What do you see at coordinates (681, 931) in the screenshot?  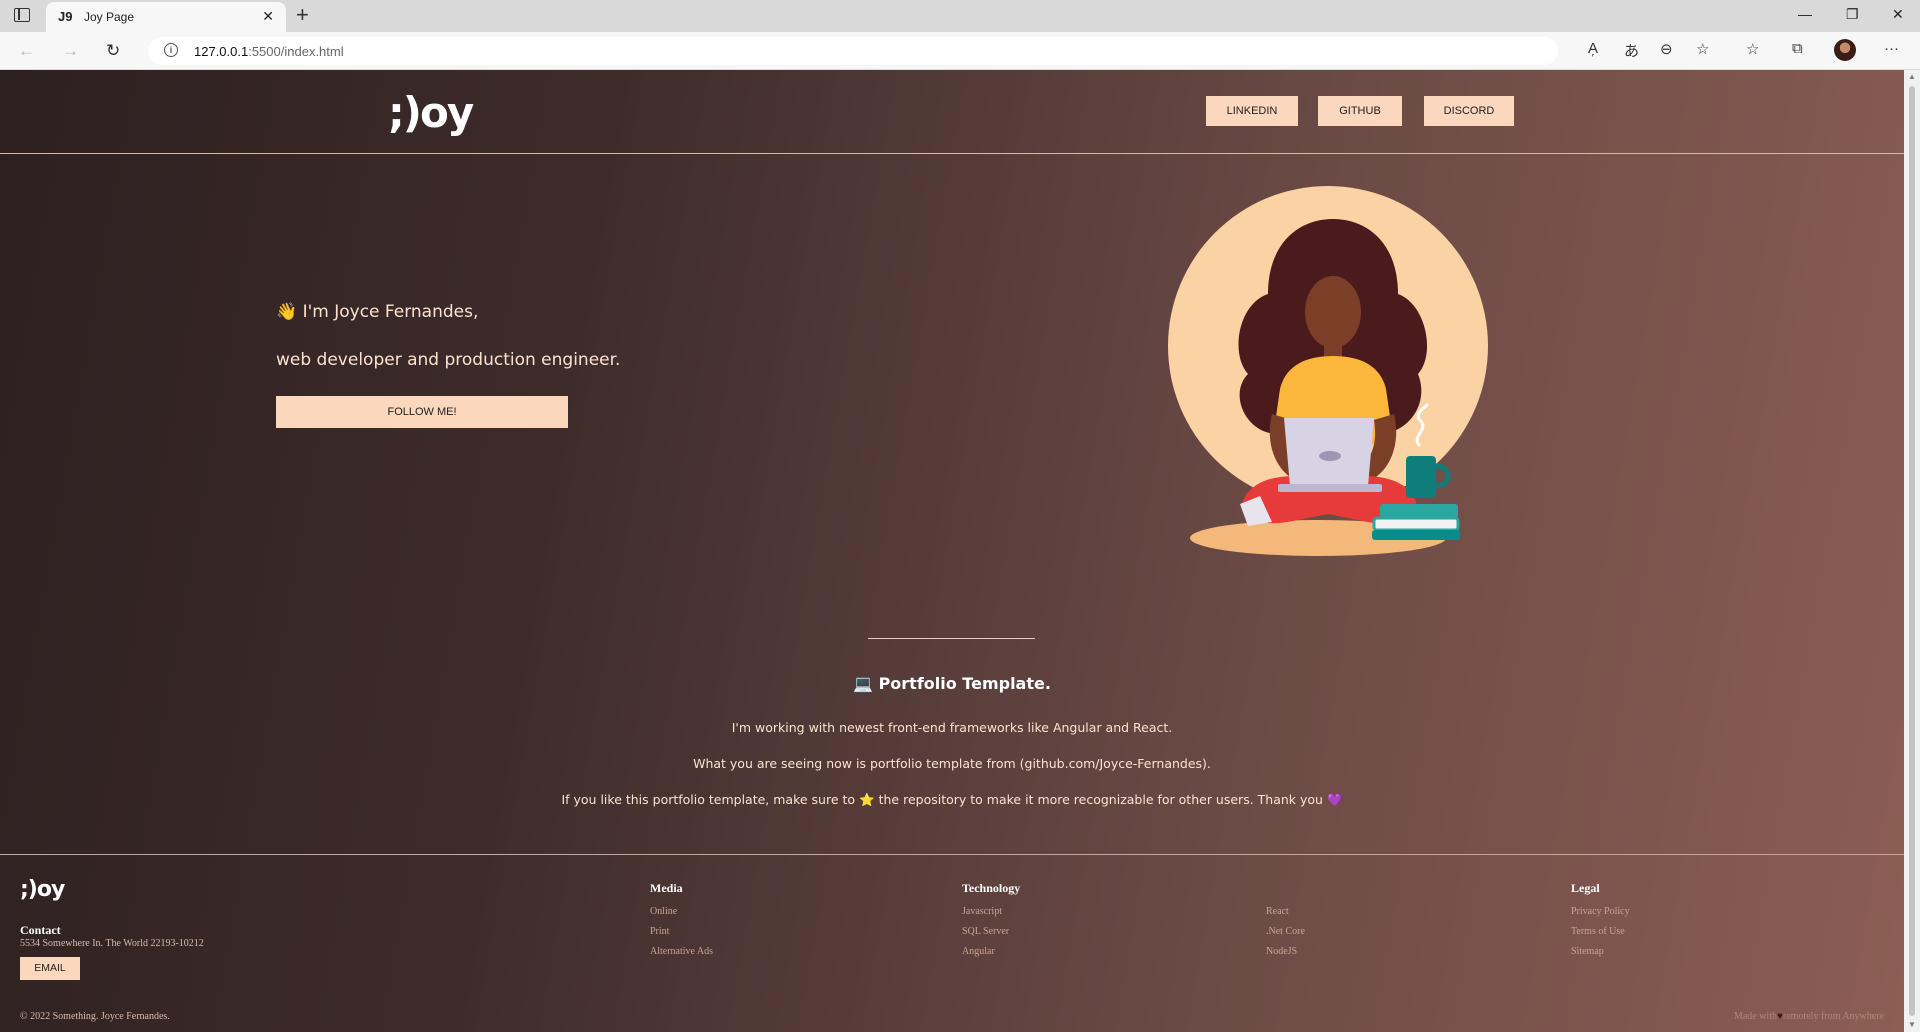 I see `footer-link: Print` at bounding box center [681, 931].